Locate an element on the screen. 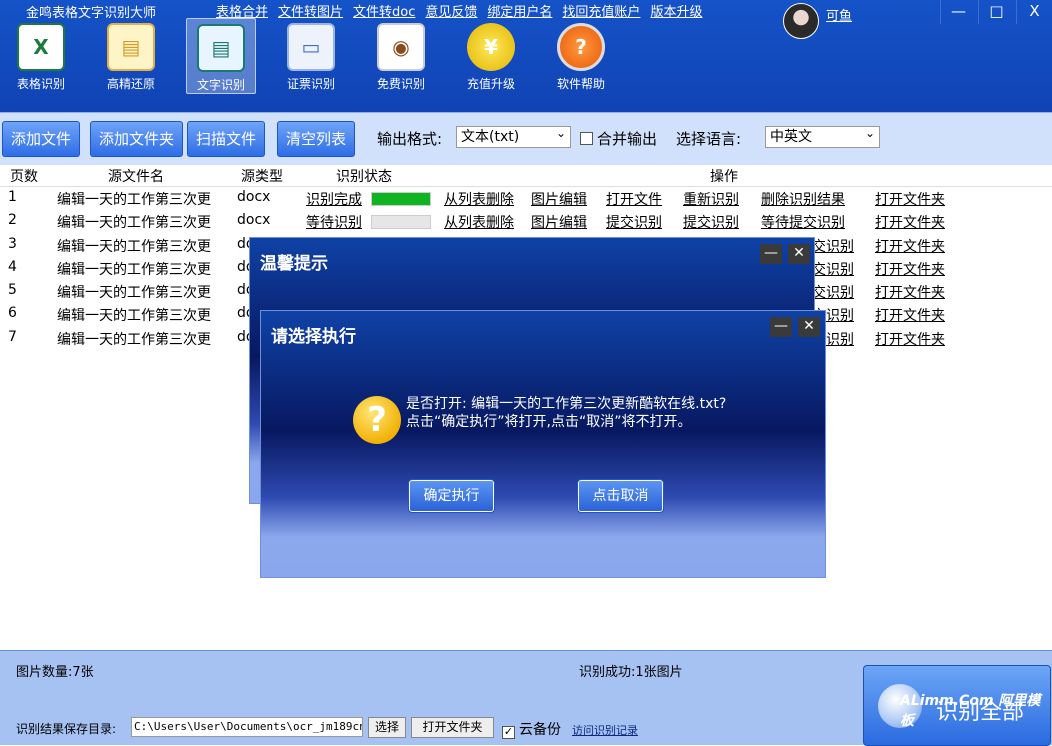 The image size is (1052, 746). tool-label: 充值升级 is located at coordinates (490, 84).